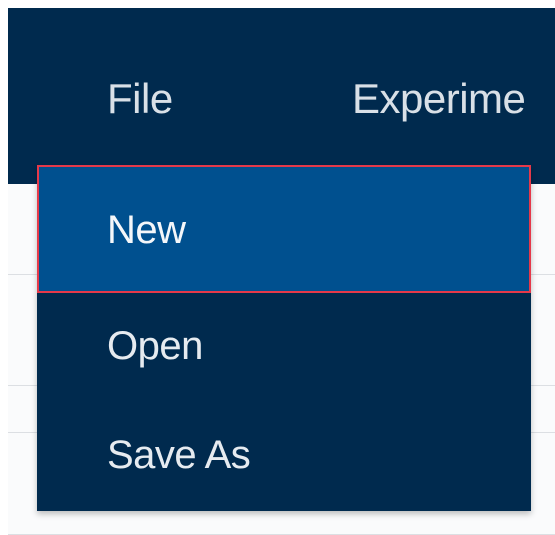 This screenshot has width=555, height=535. I want to click on menu-file: File, so click(140, 99).